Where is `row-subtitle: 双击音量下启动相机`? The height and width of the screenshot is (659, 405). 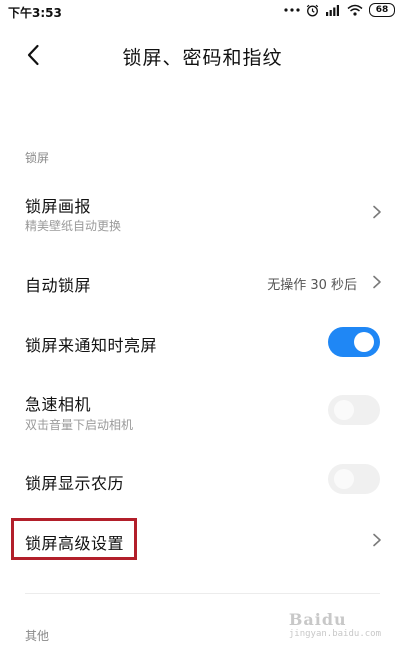
row-subtitle: 双击音量下启动相机 is located at coordinates (79, 425).